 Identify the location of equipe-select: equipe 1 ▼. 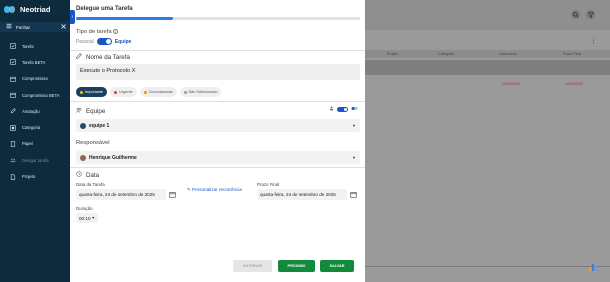
(218, 125).